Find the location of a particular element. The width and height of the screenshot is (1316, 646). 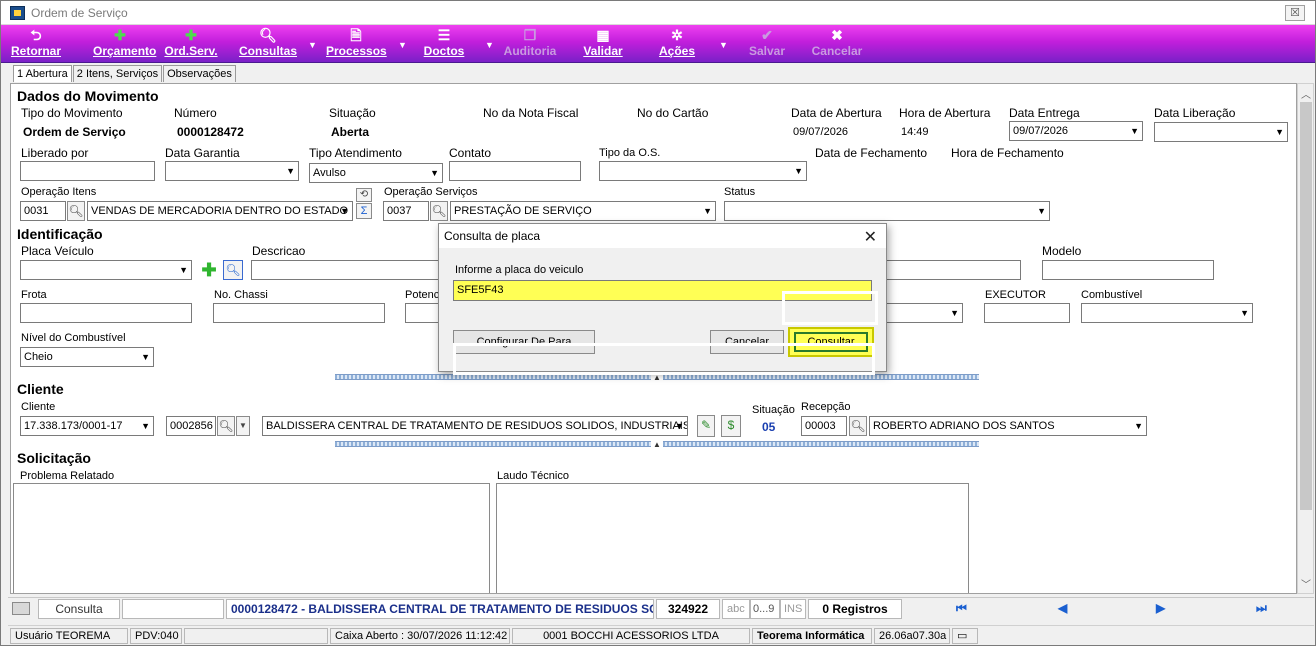

edit-document-icon: ✎ is located at coordinates (706, 426).